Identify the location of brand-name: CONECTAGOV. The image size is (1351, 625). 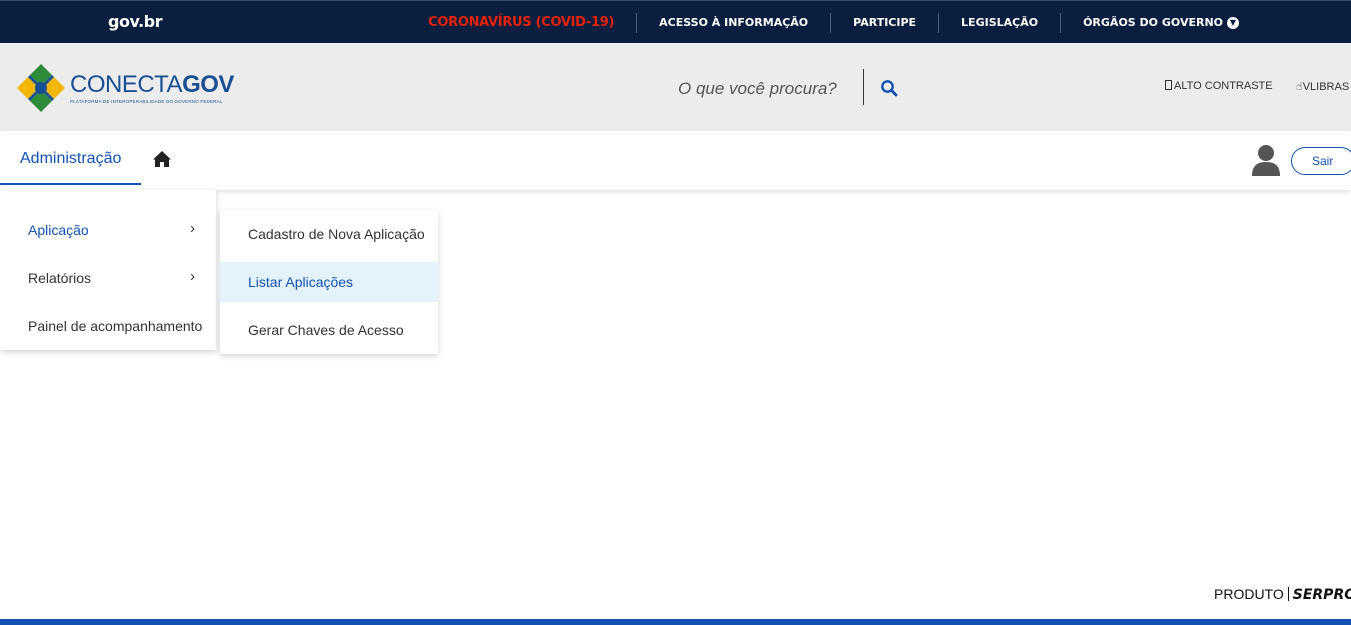
(152, 84).